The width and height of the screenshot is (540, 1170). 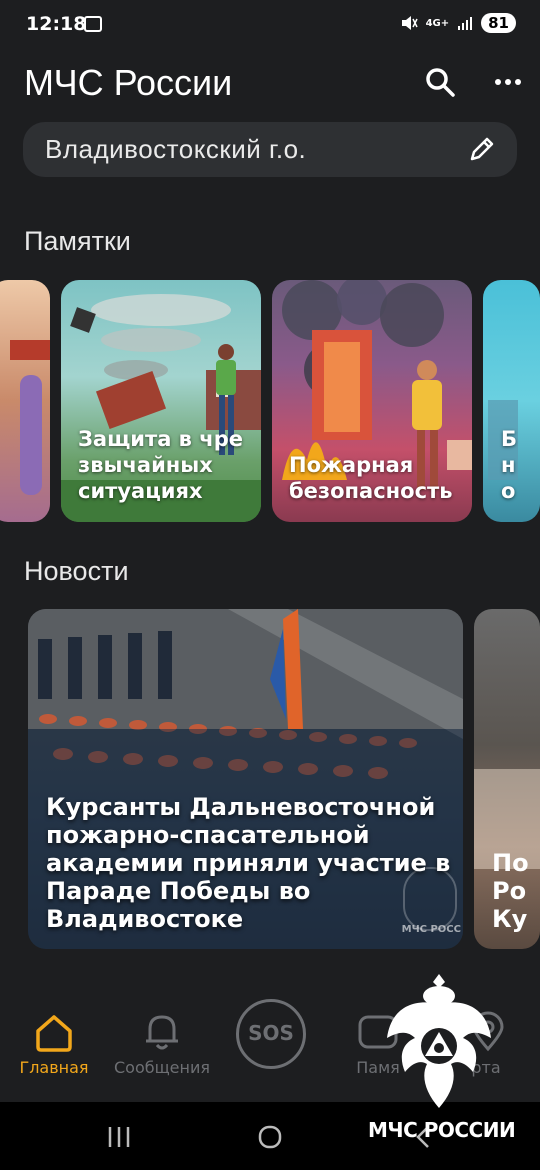 I want to click on home-circle-icon, so click(x=270, y=1137).